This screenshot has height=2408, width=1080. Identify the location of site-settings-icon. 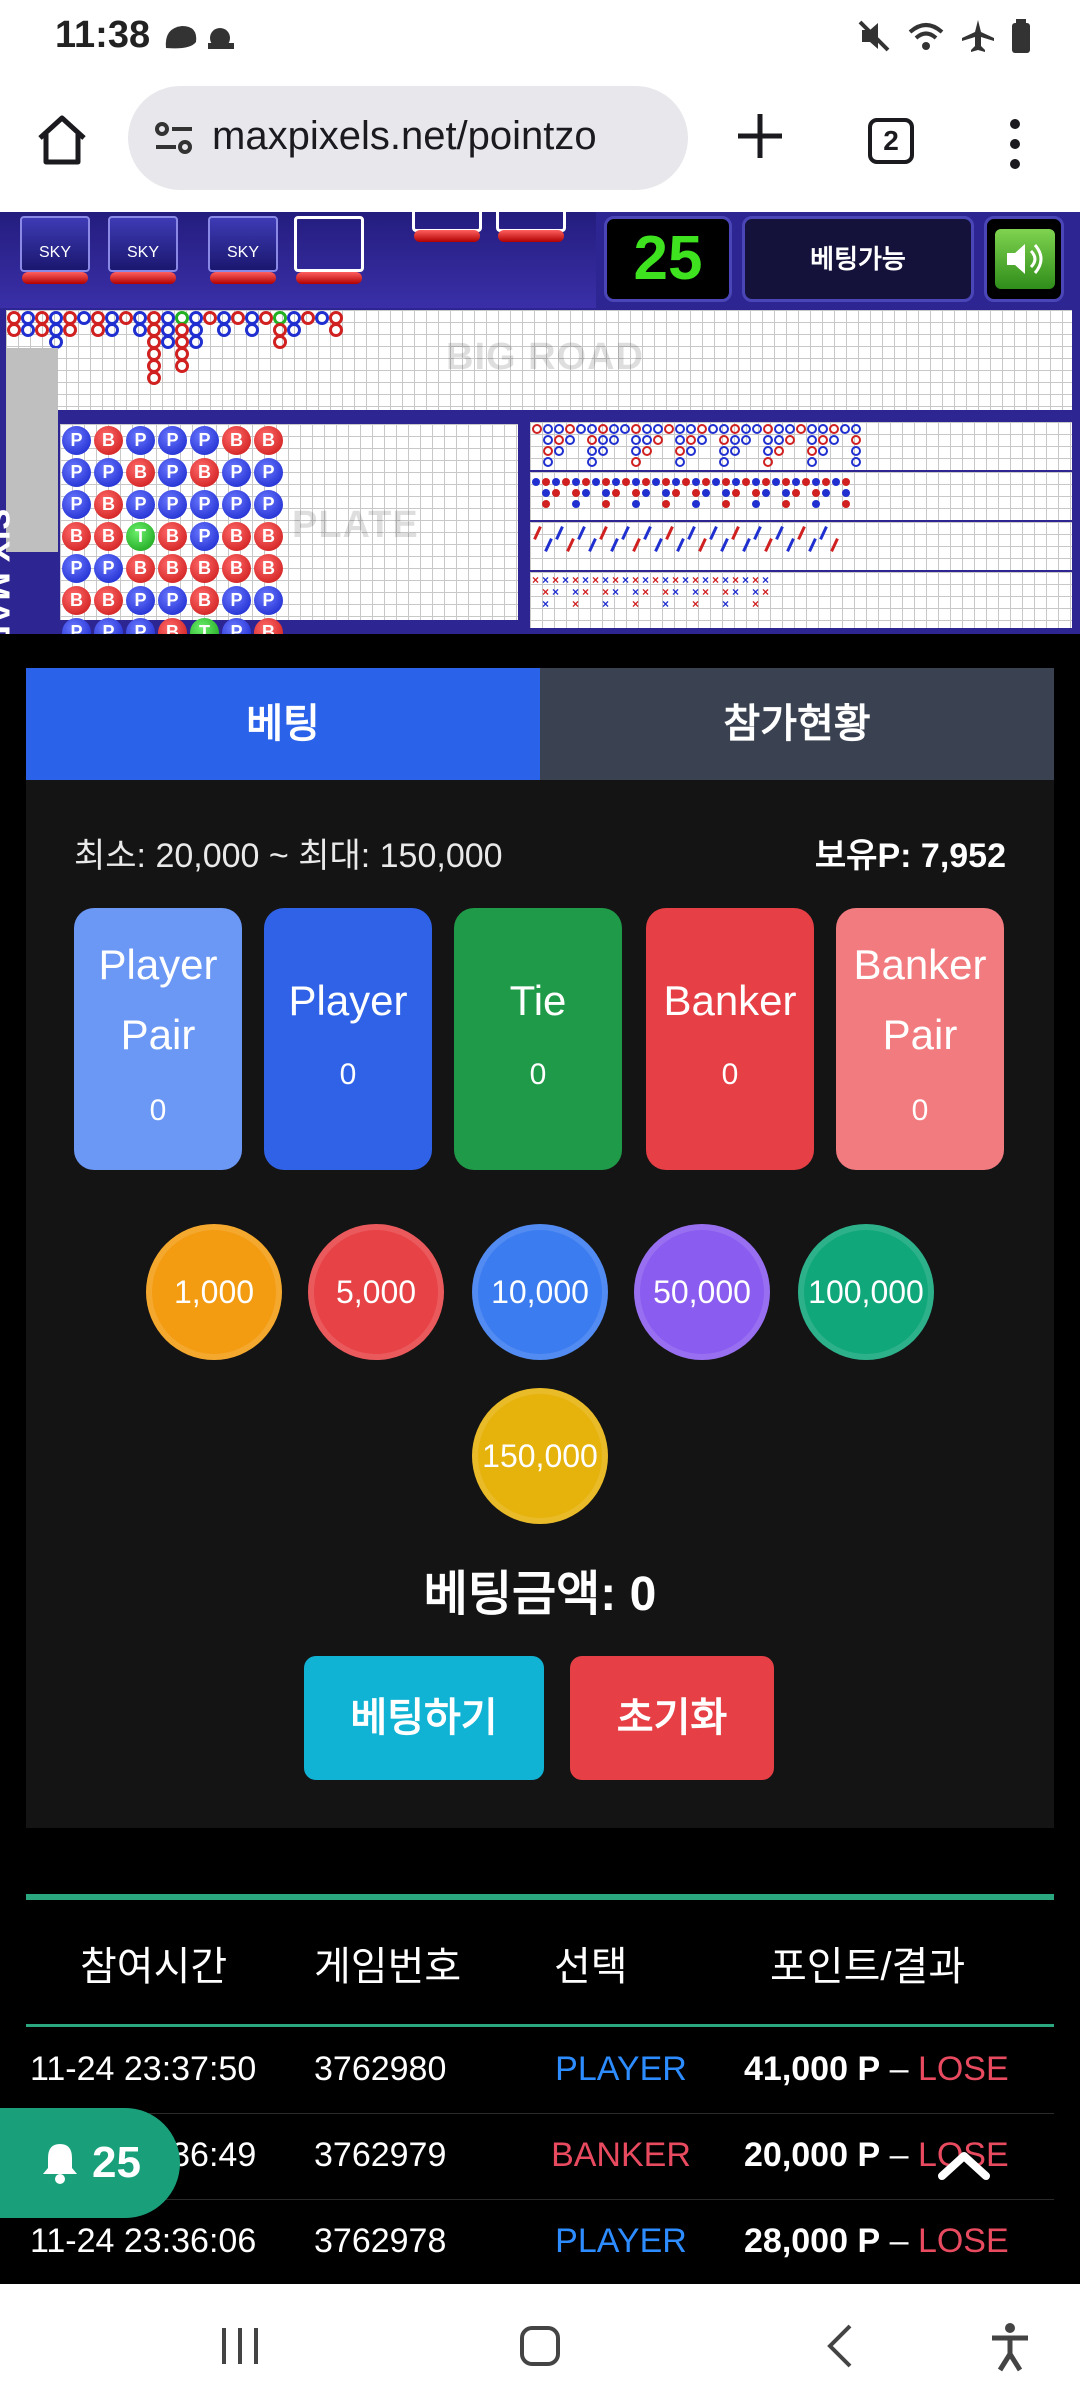
(174, 138).